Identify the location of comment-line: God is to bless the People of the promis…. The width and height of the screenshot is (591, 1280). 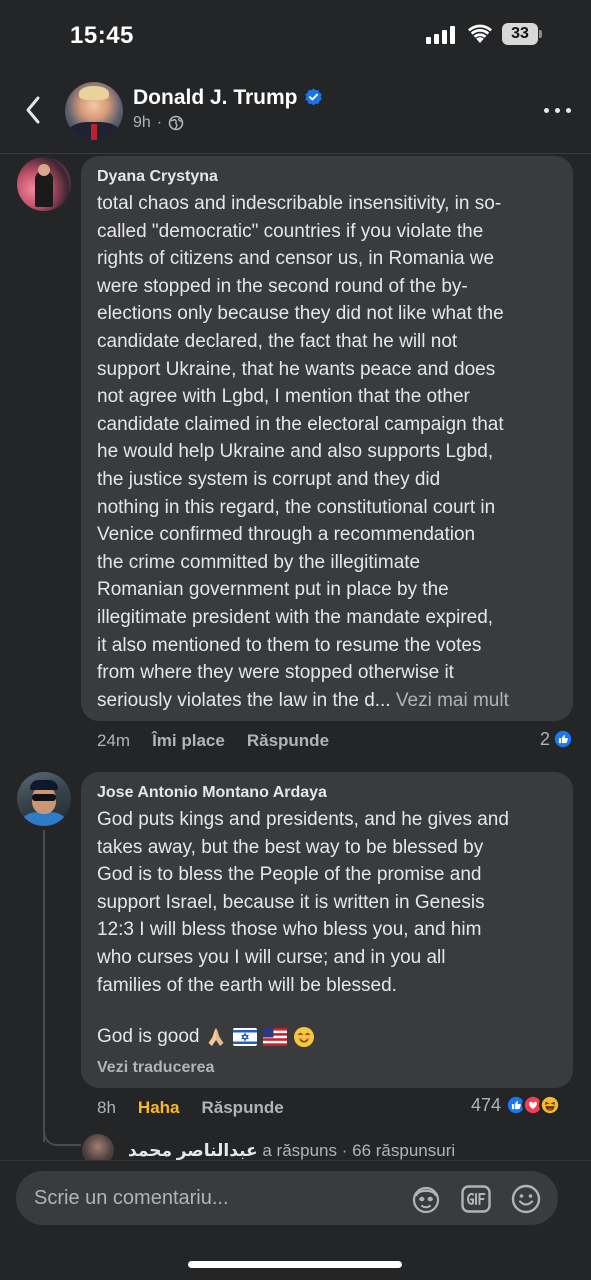
(289, 875).